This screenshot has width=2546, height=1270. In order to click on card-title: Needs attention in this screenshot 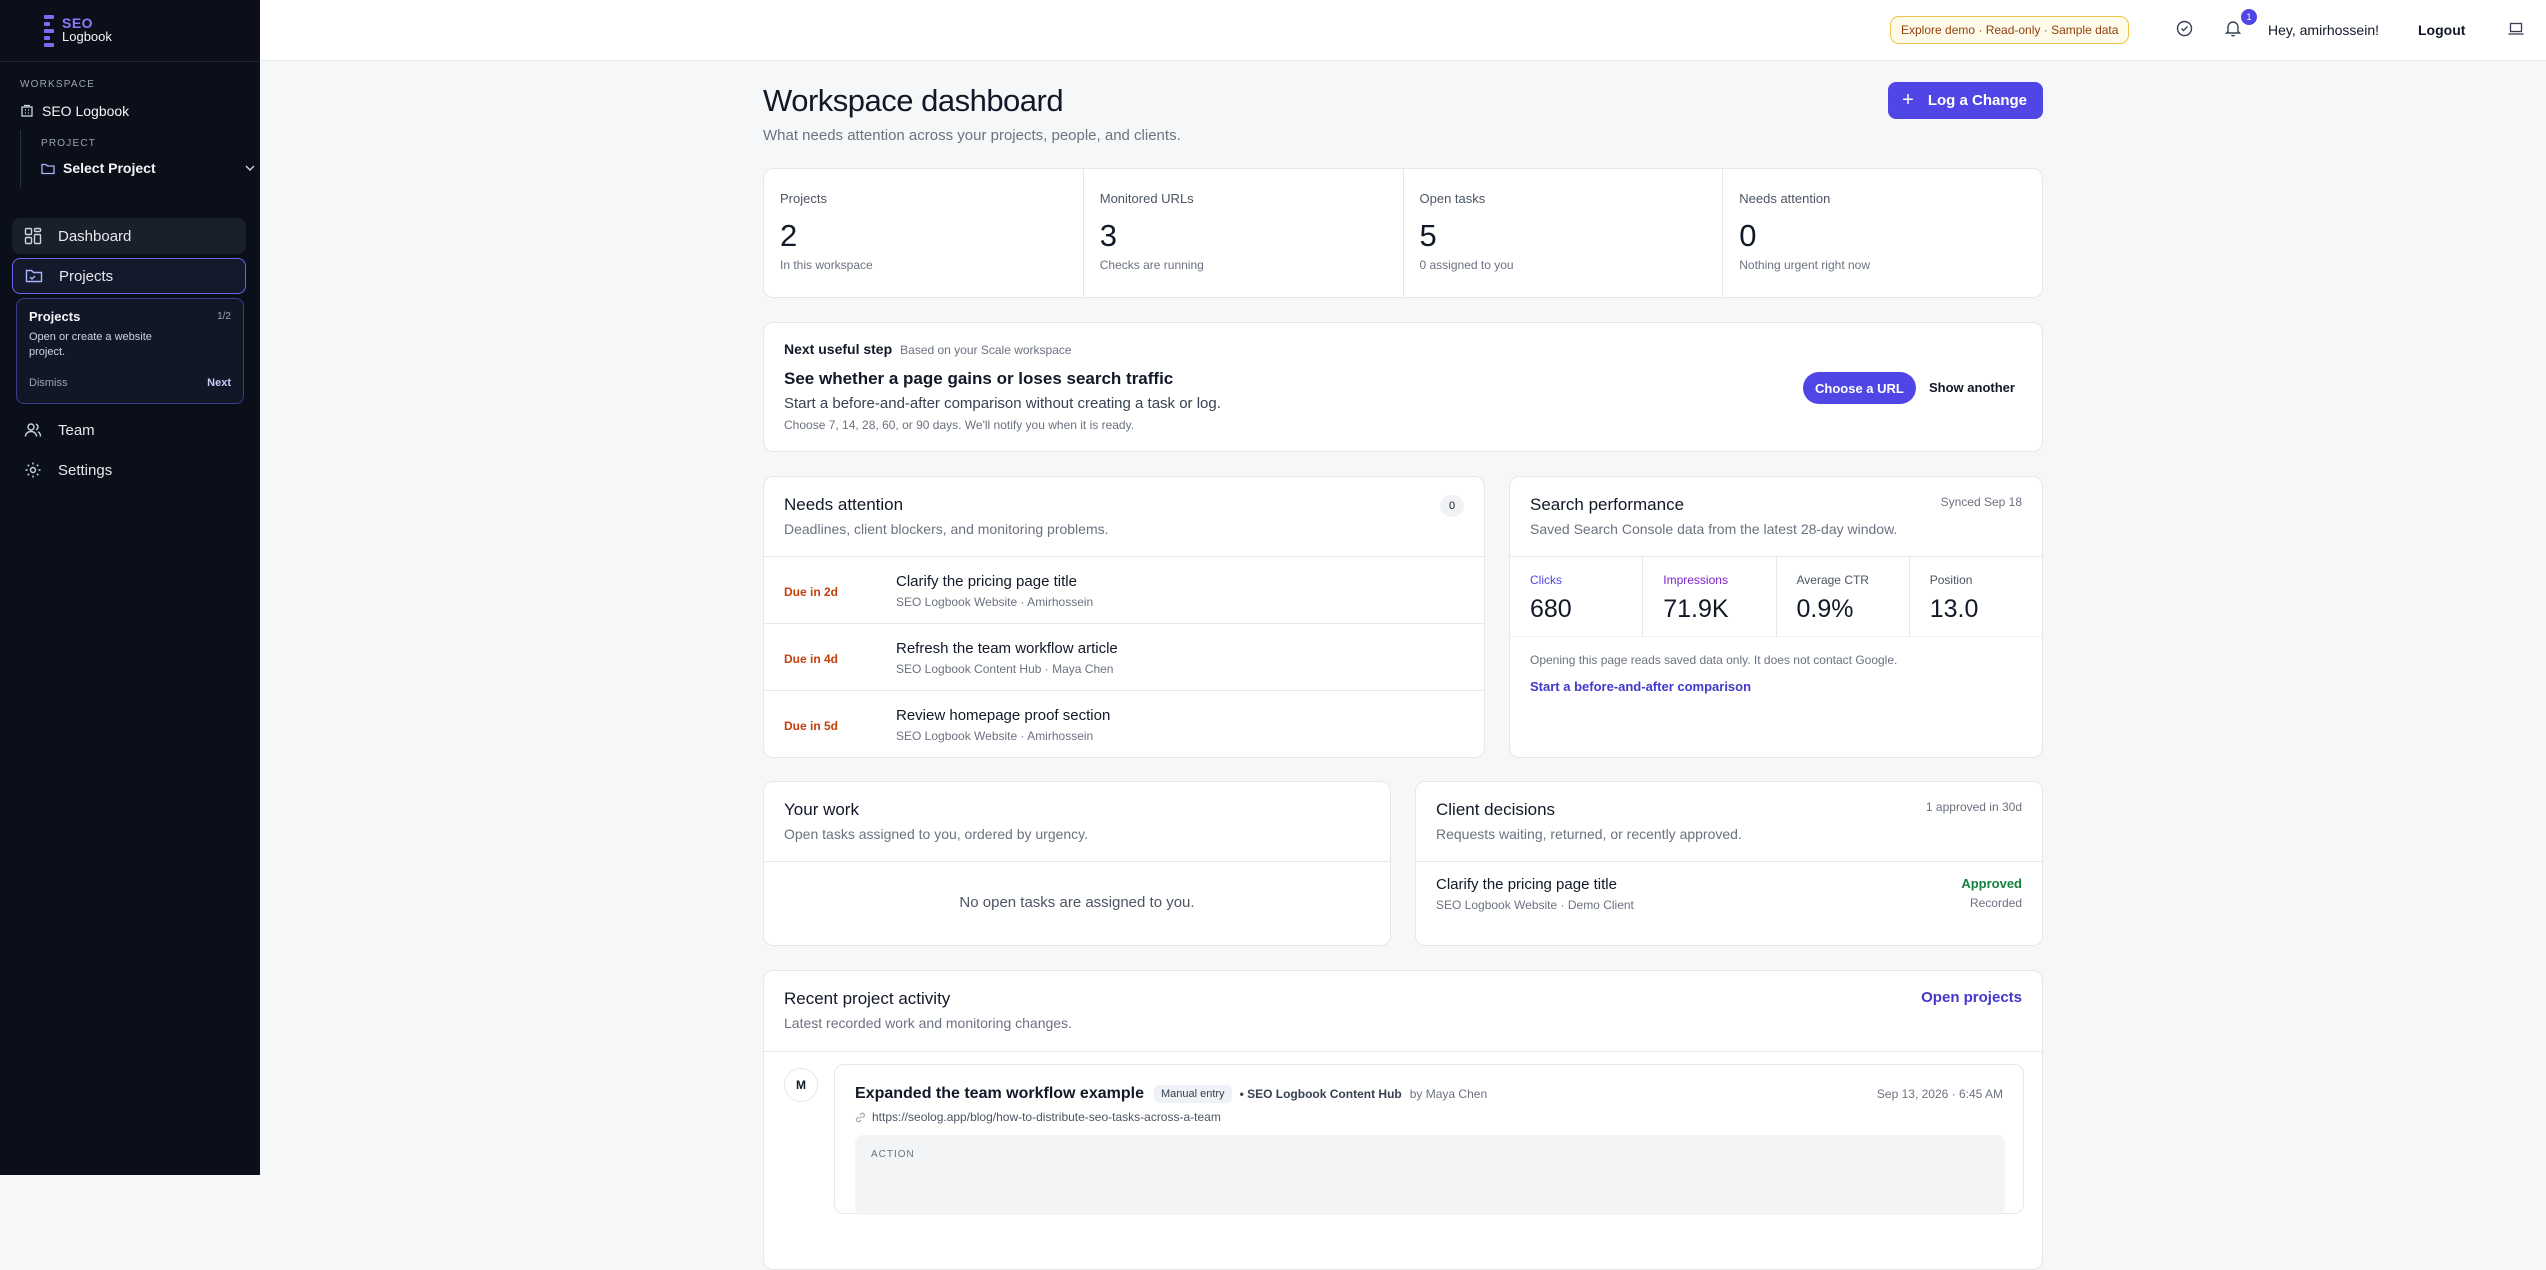, I will do `click(844, 504)`.